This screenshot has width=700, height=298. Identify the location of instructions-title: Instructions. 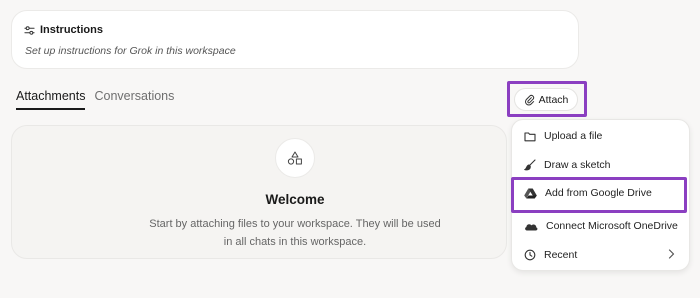
(71, 30).